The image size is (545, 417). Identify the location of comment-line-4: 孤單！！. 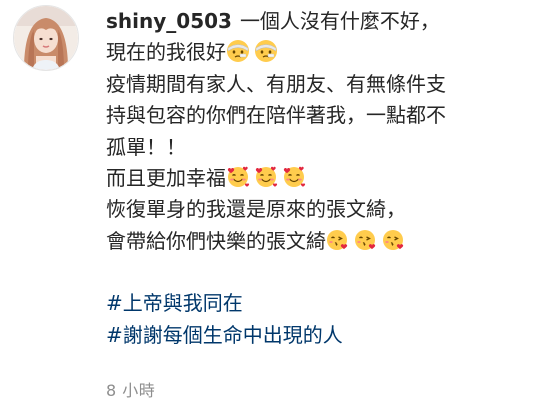
(146, 146).